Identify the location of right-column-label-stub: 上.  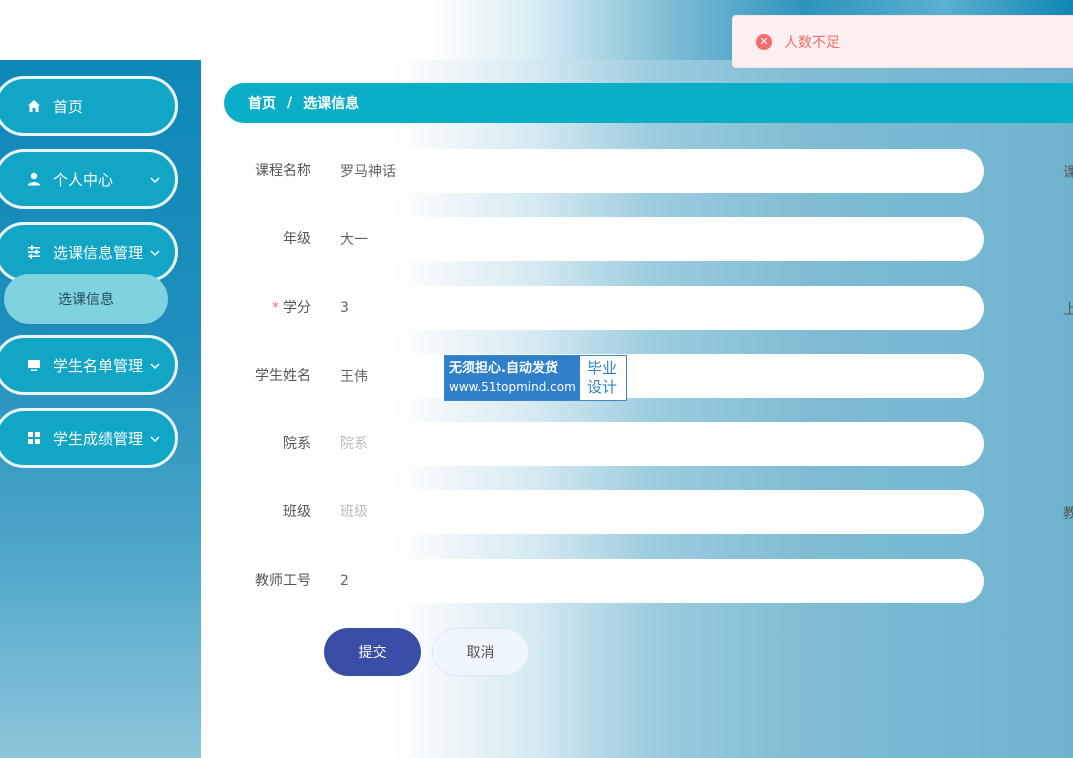
(1068, 310).